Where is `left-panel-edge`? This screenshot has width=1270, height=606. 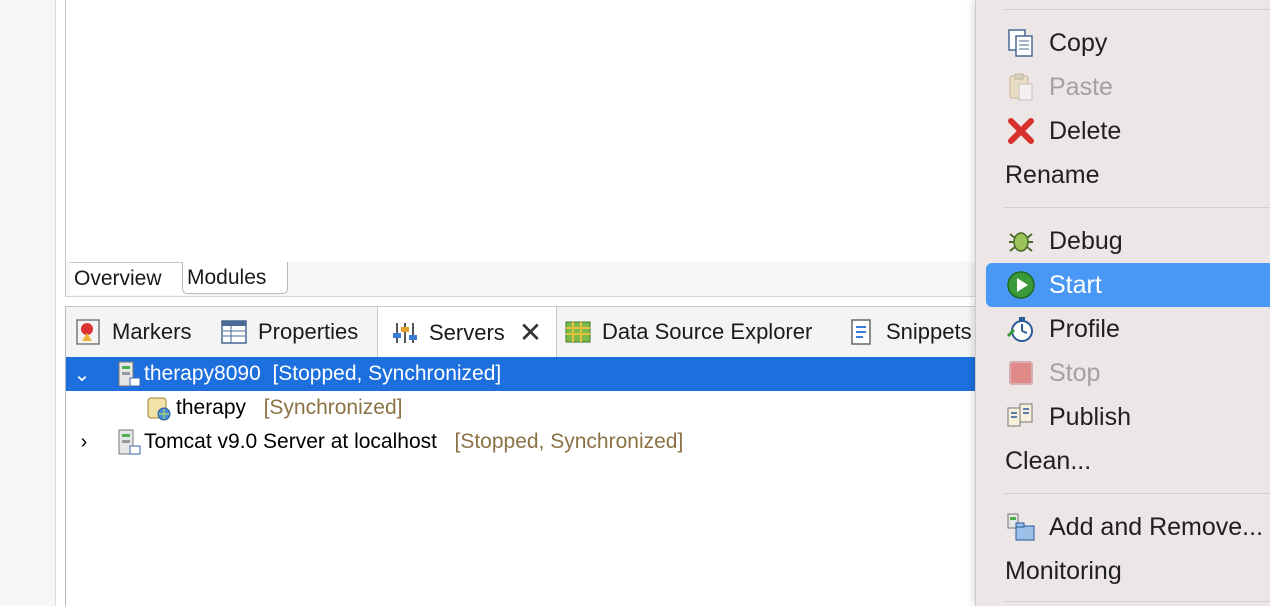
left-panel-edge is located at coordinates (28, 303).